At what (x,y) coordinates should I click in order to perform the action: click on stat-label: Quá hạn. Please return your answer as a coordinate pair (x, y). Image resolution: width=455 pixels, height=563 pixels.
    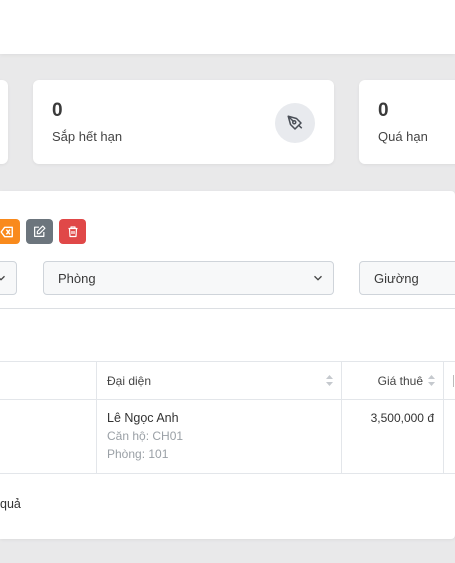
    Looking at the image, I should click on (403, 136).